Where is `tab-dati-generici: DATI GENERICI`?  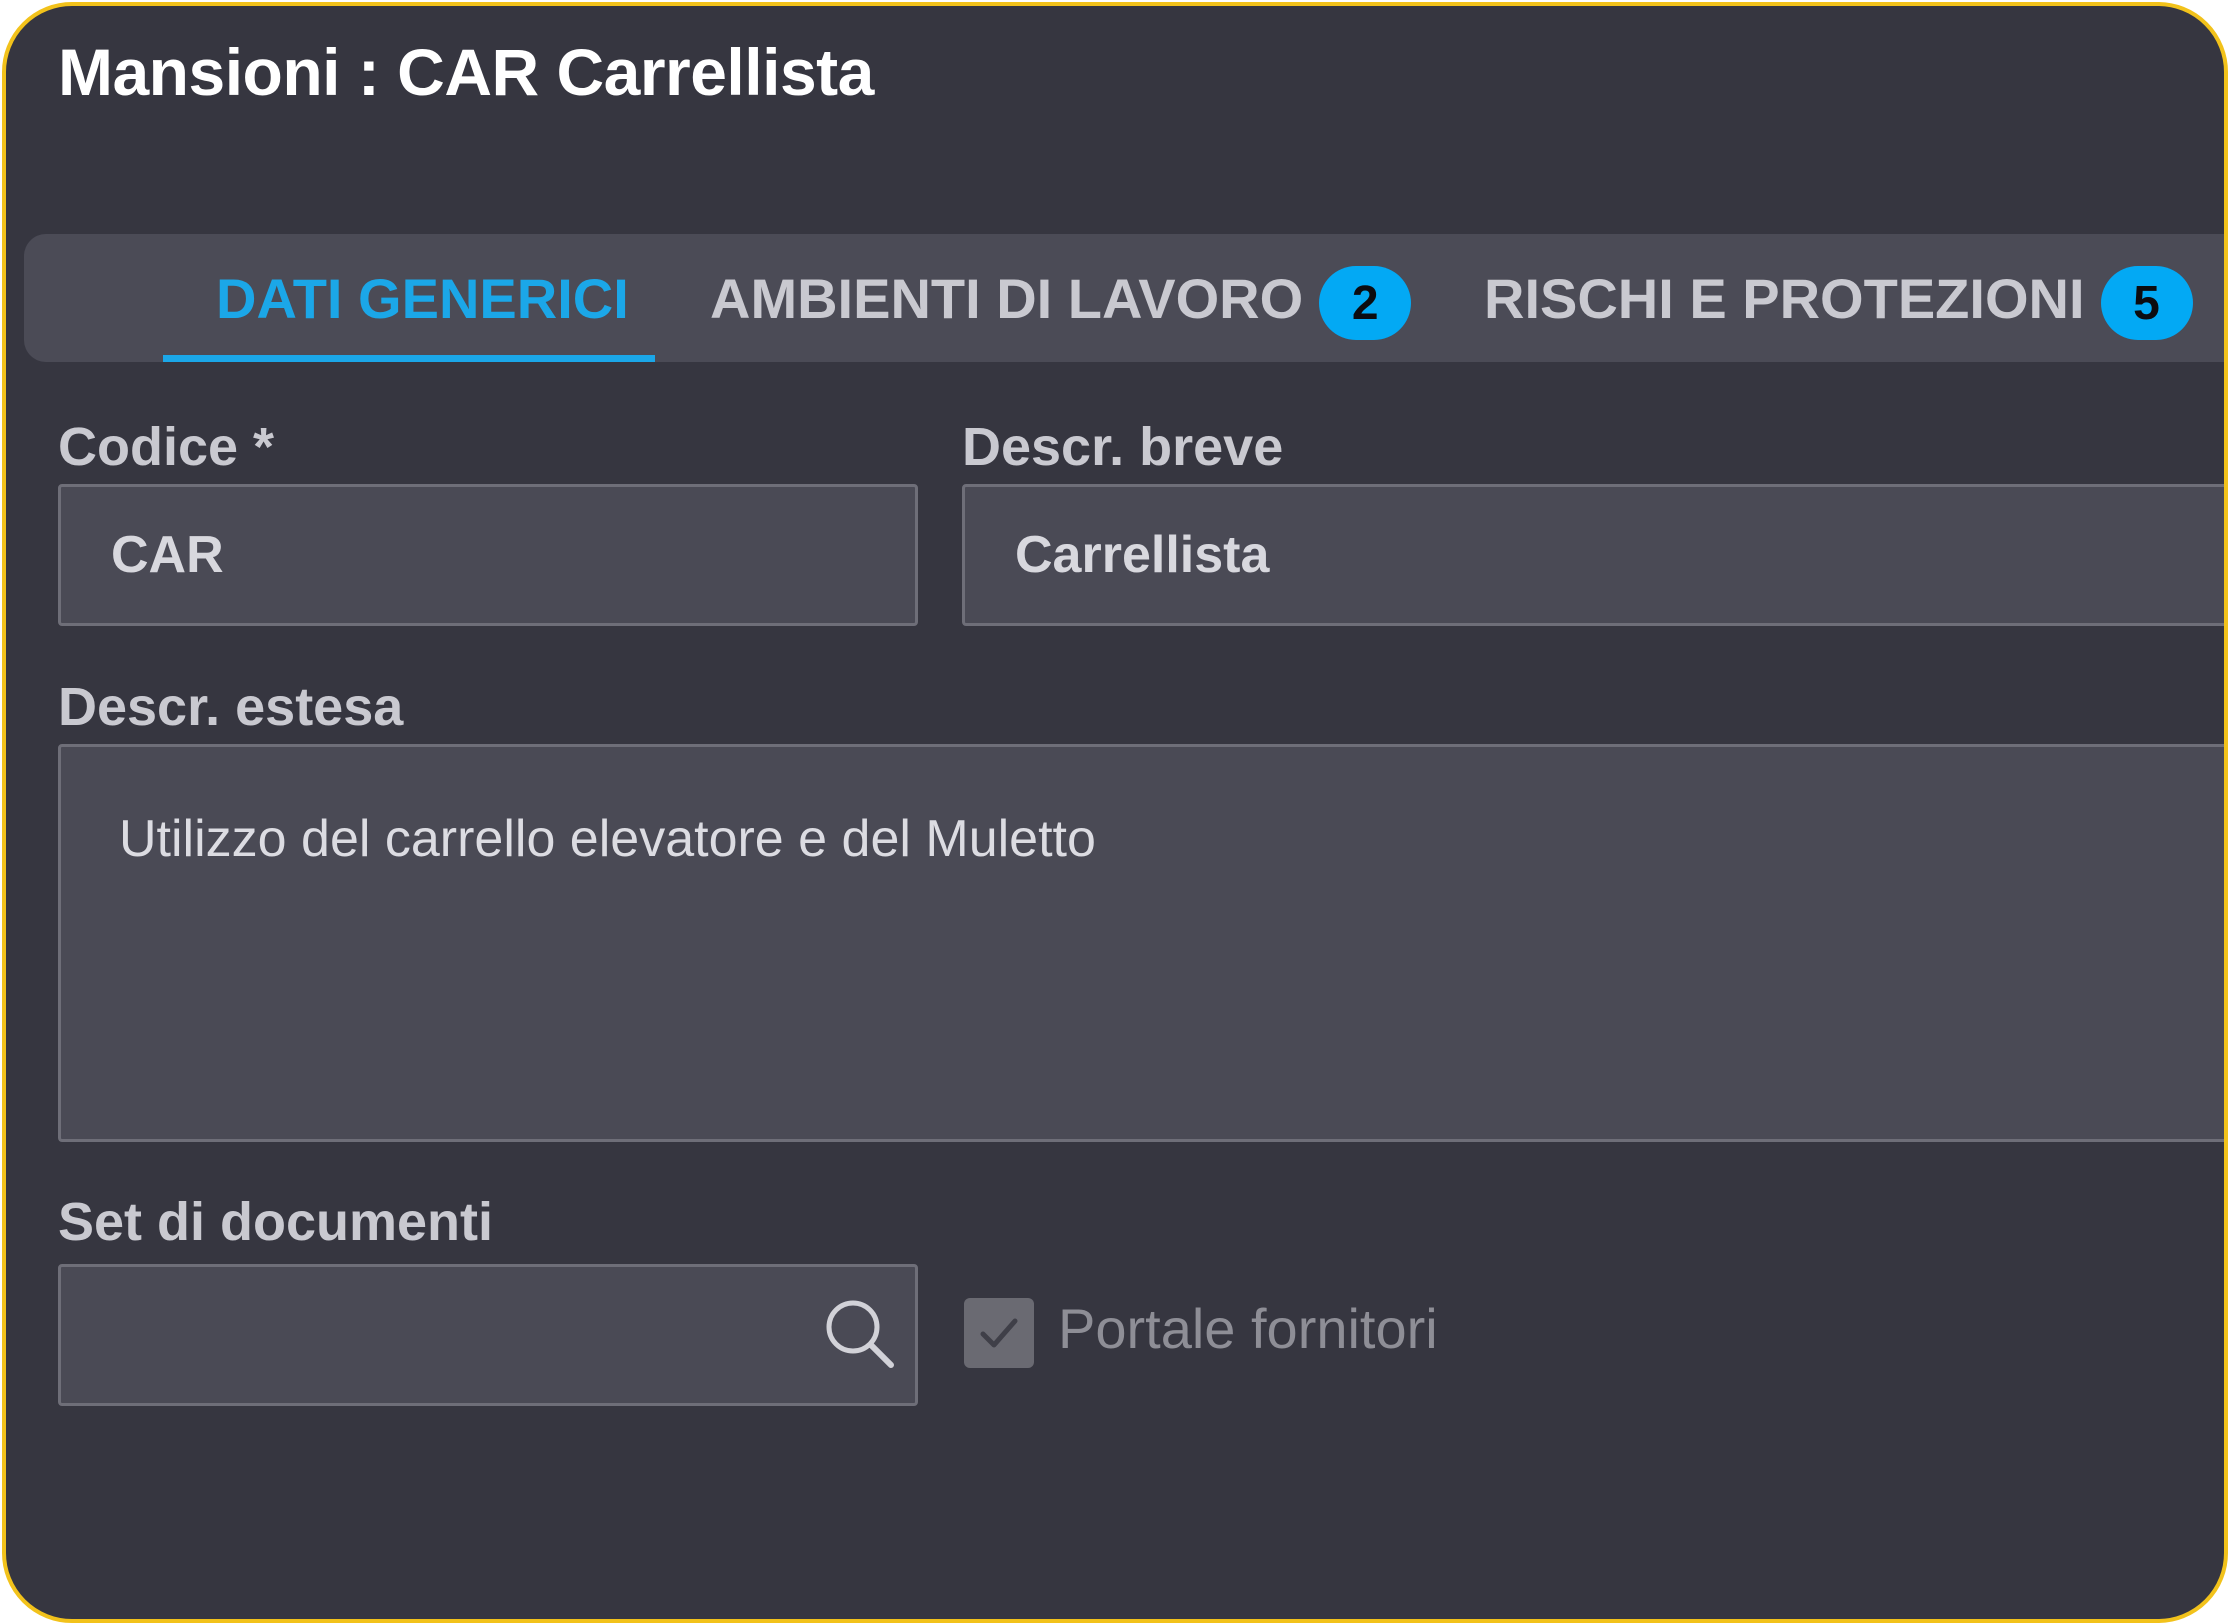
tab-dati-generici: DATI GENERICI is located at coordinates (422, 298).